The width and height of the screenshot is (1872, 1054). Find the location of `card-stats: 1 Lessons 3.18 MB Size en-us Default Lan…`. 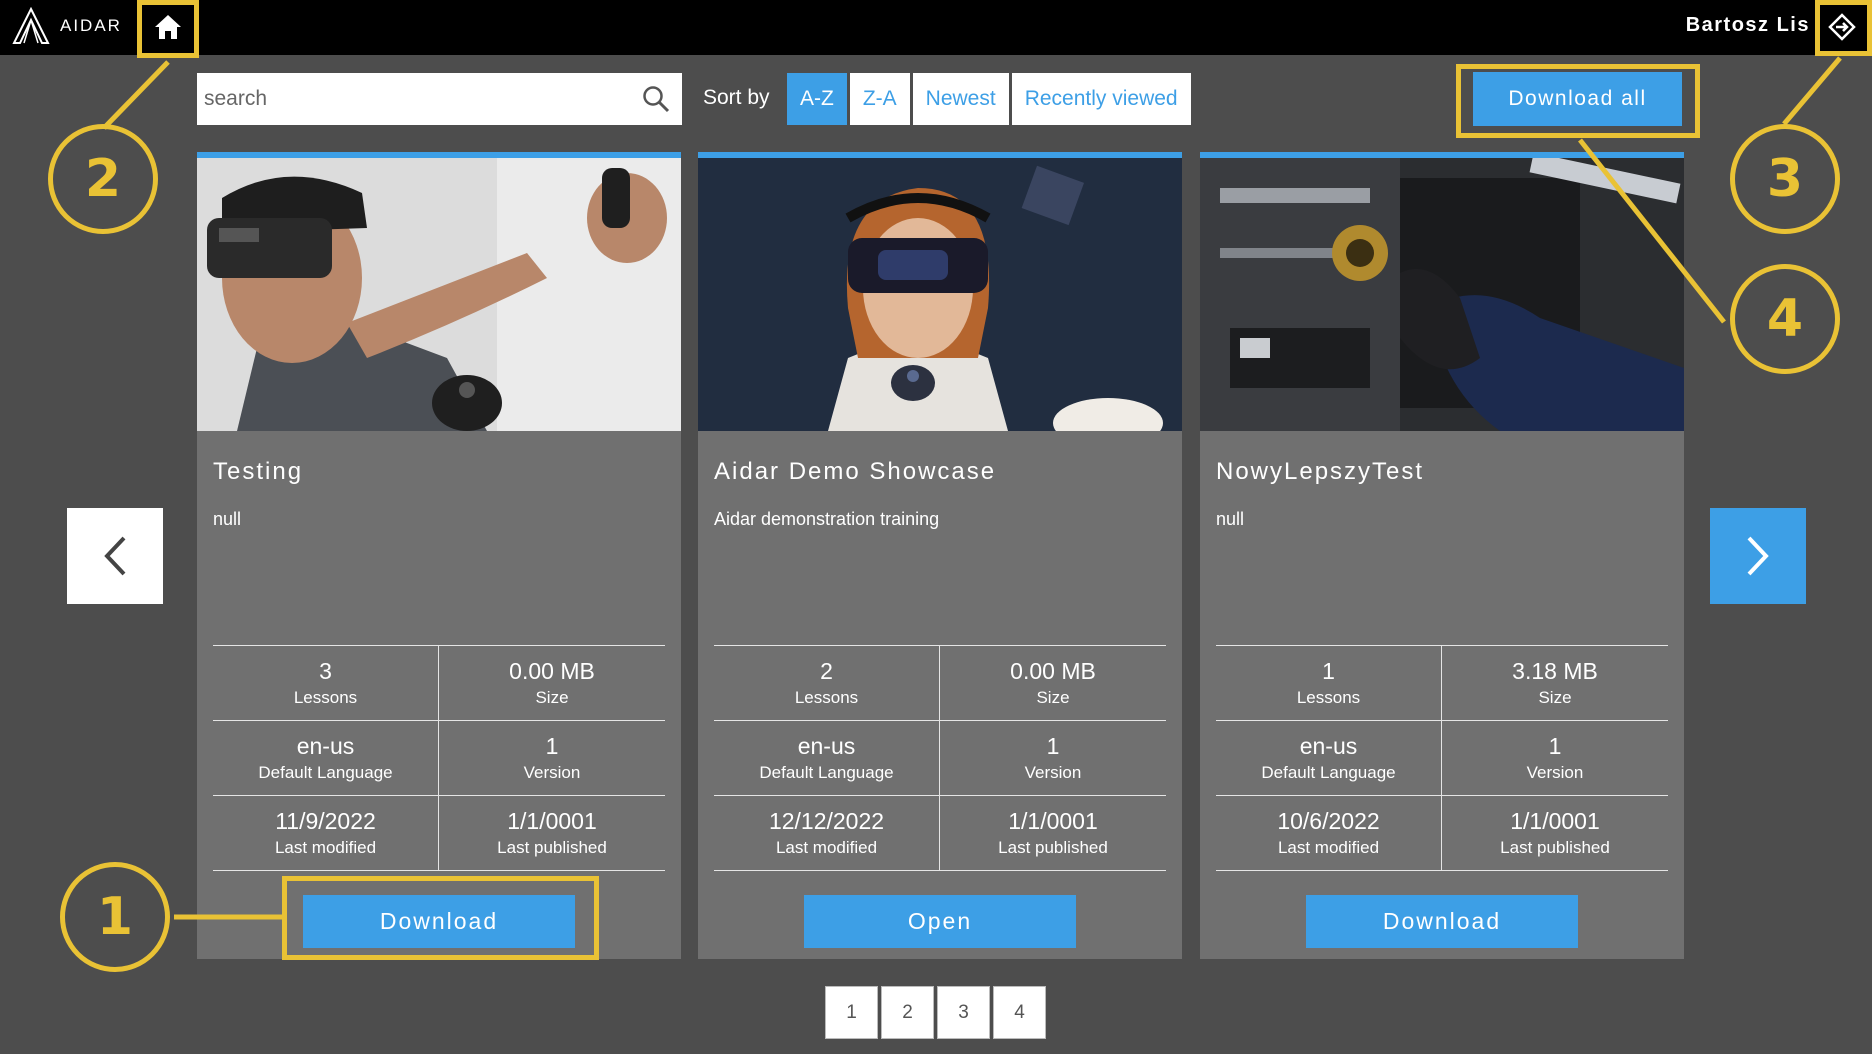

card-stats: 1 Lessons 3.18 MB Size en-us Default Lan… is located at coordinates (1442, 758).